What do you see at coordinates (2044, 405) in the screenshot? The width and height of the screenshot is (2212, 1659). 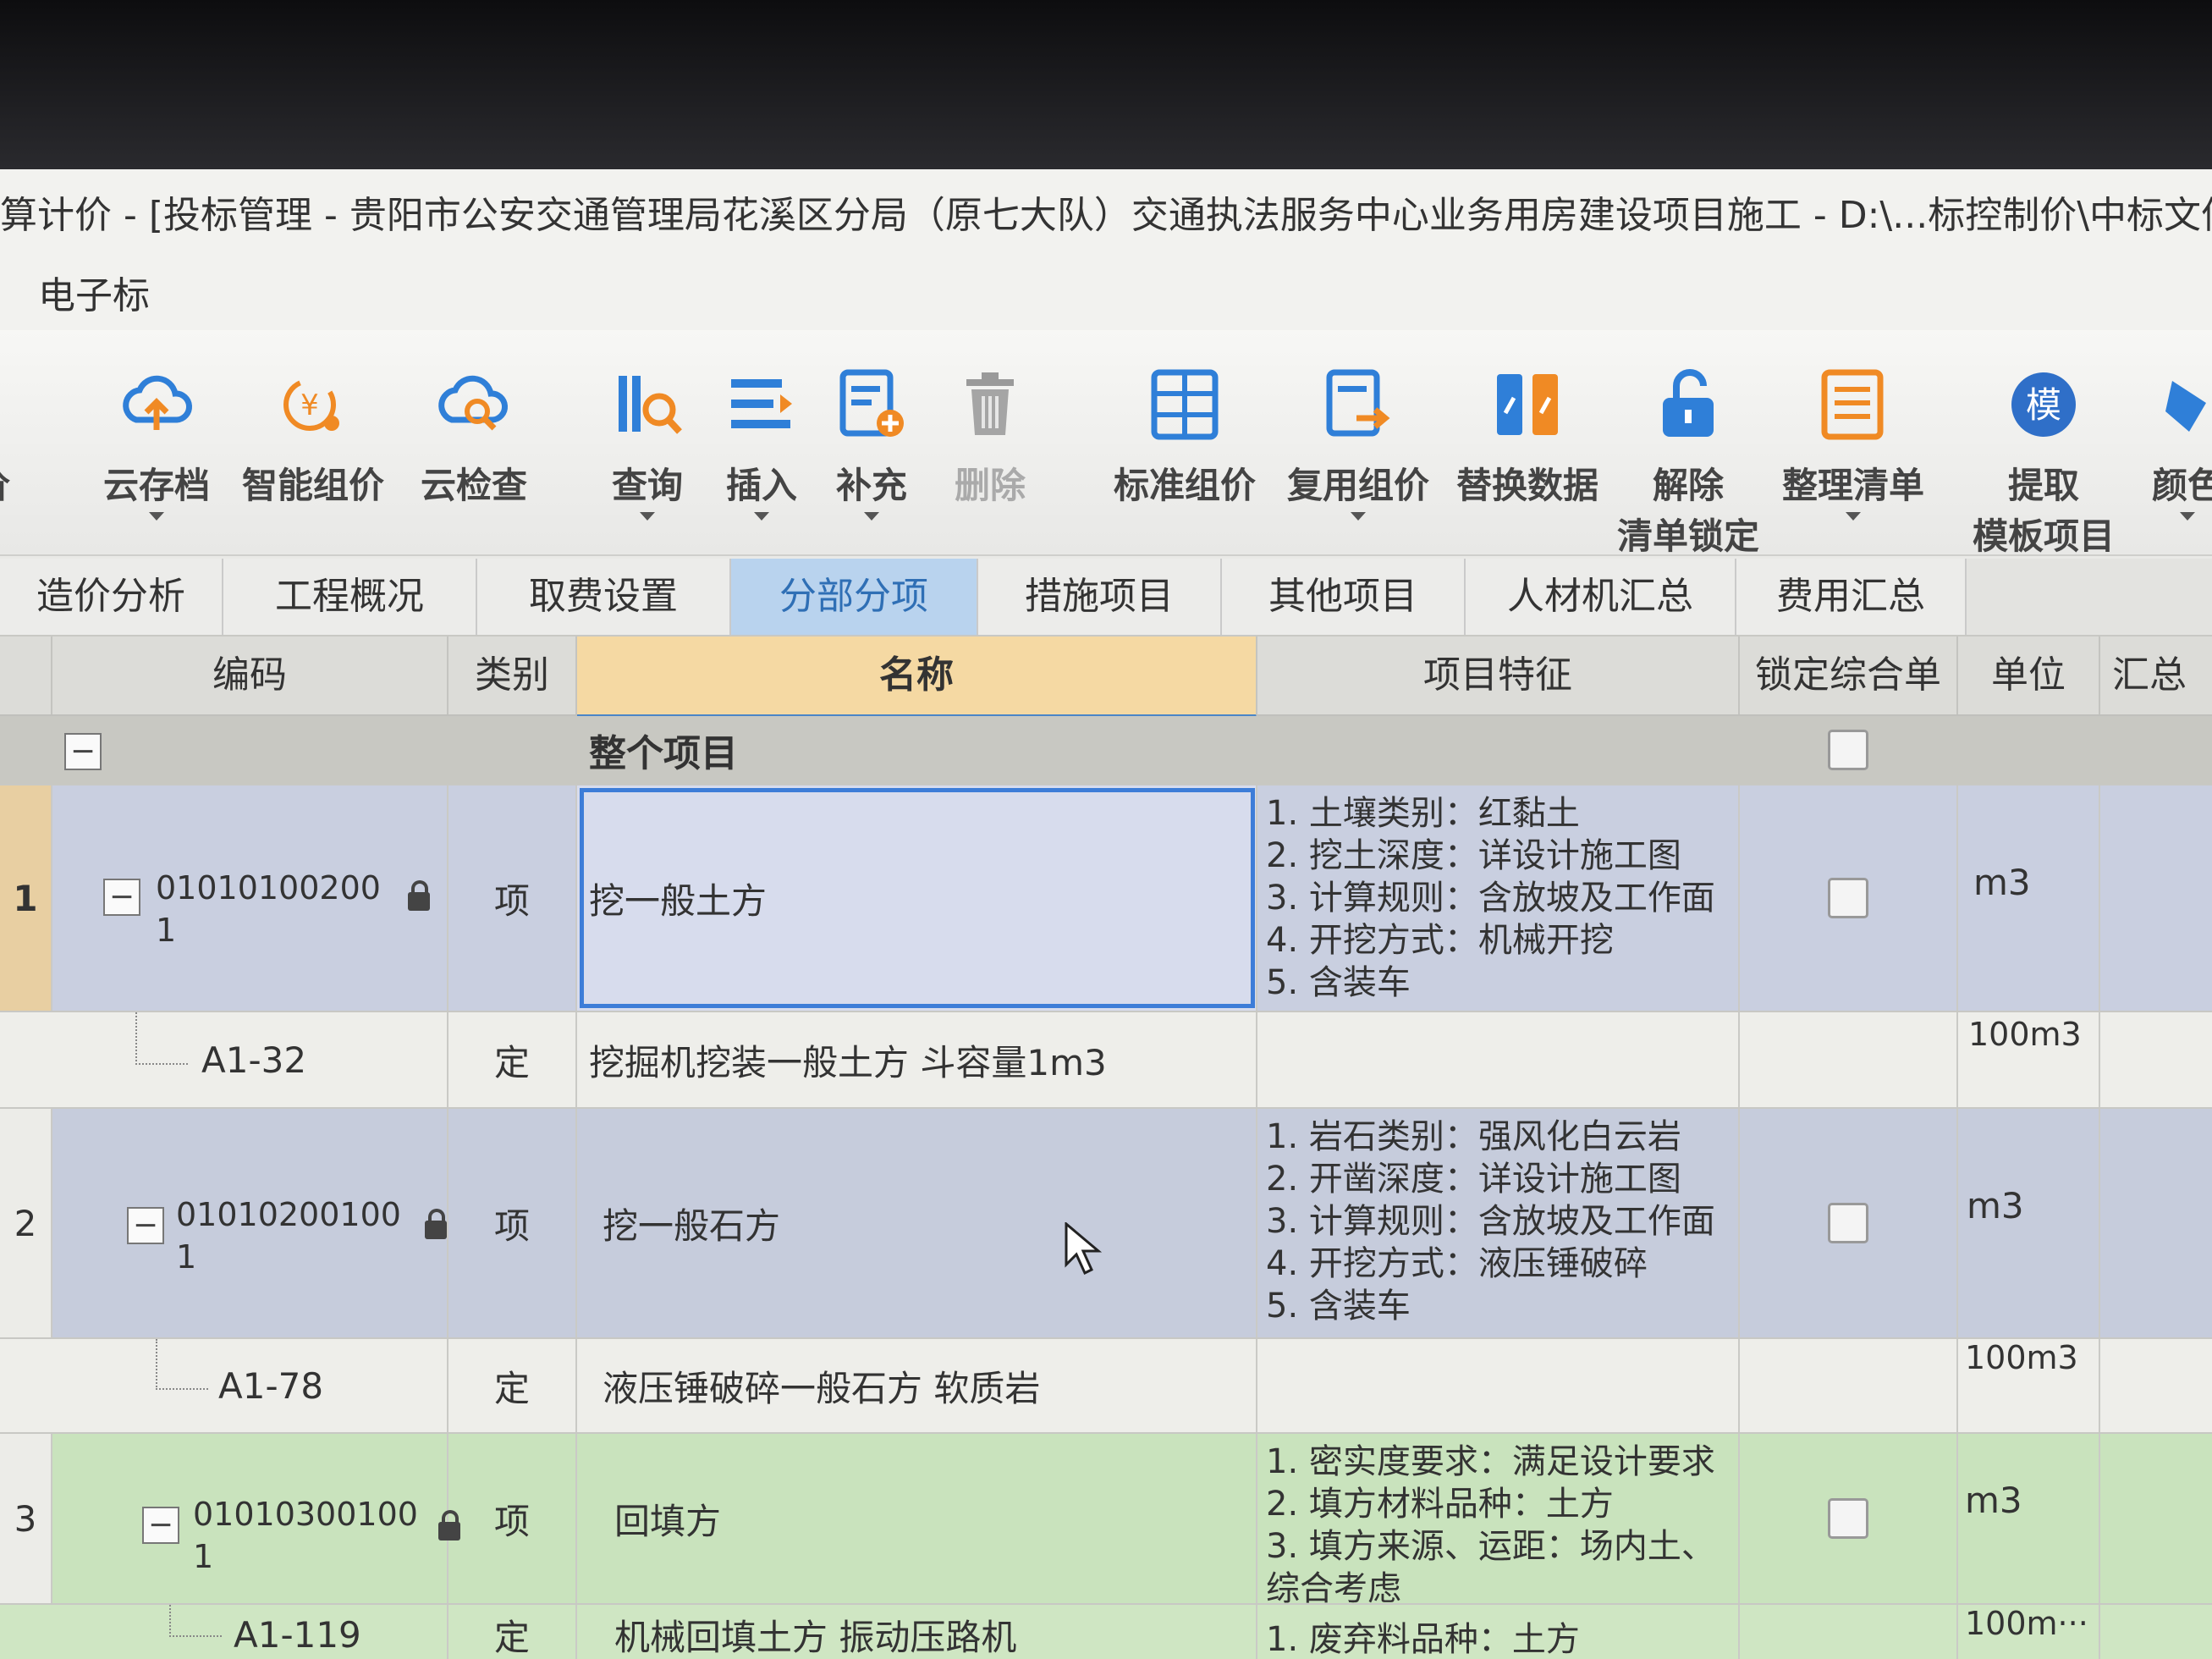 I see `svg-text: 模` at bounding box center [2044, 405].